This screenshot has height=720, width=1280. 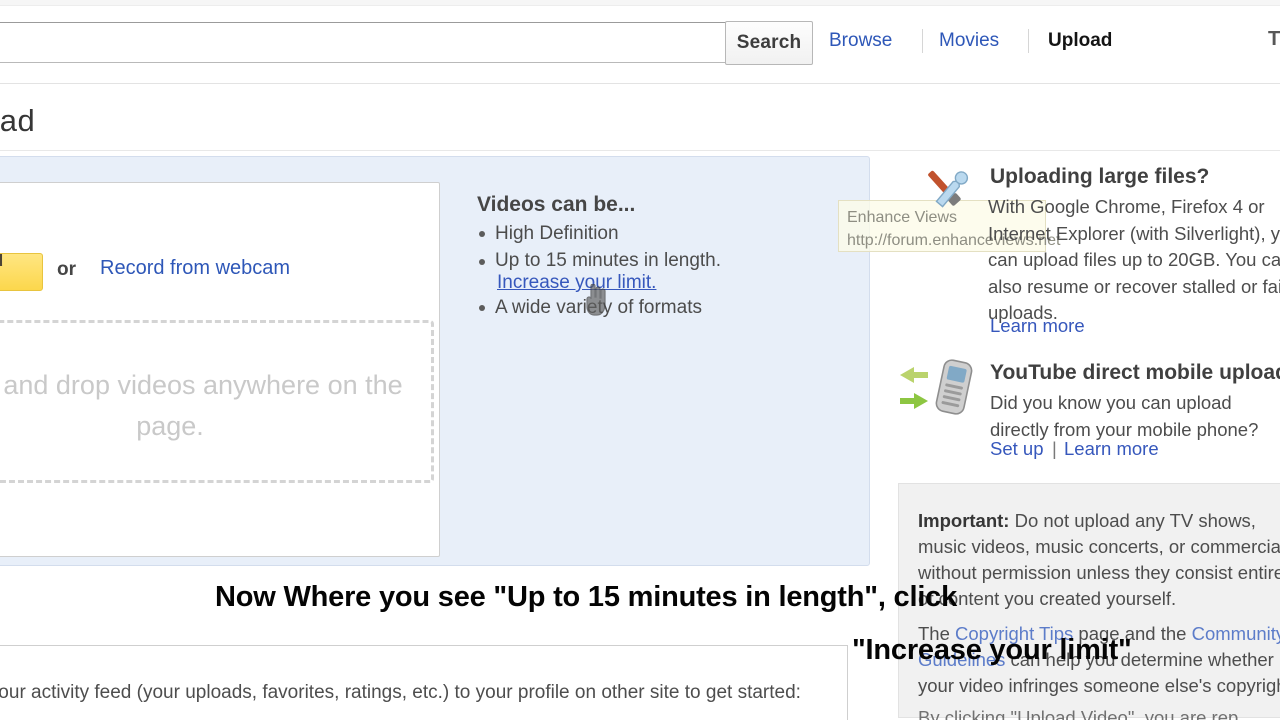 What do you see at coordinates (195, 268) in the screenshot?
I see `record-from-webcam-link: Record from webcam` at bounding box center [195, 268].